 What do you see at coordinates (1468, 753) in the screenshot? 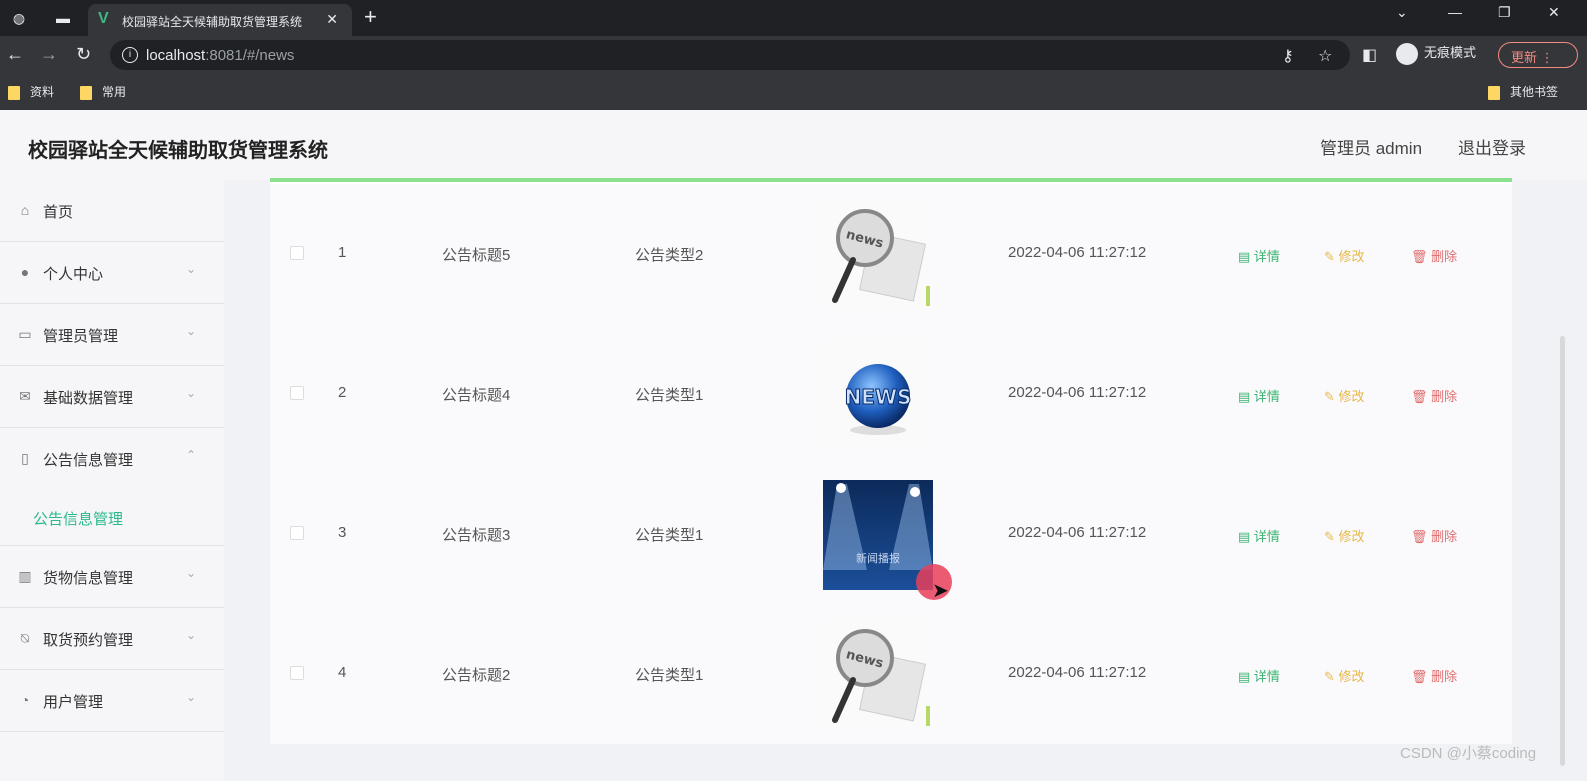
I see `watermark: CSDN @小蔡coding` at bounding box center [1468, 753].